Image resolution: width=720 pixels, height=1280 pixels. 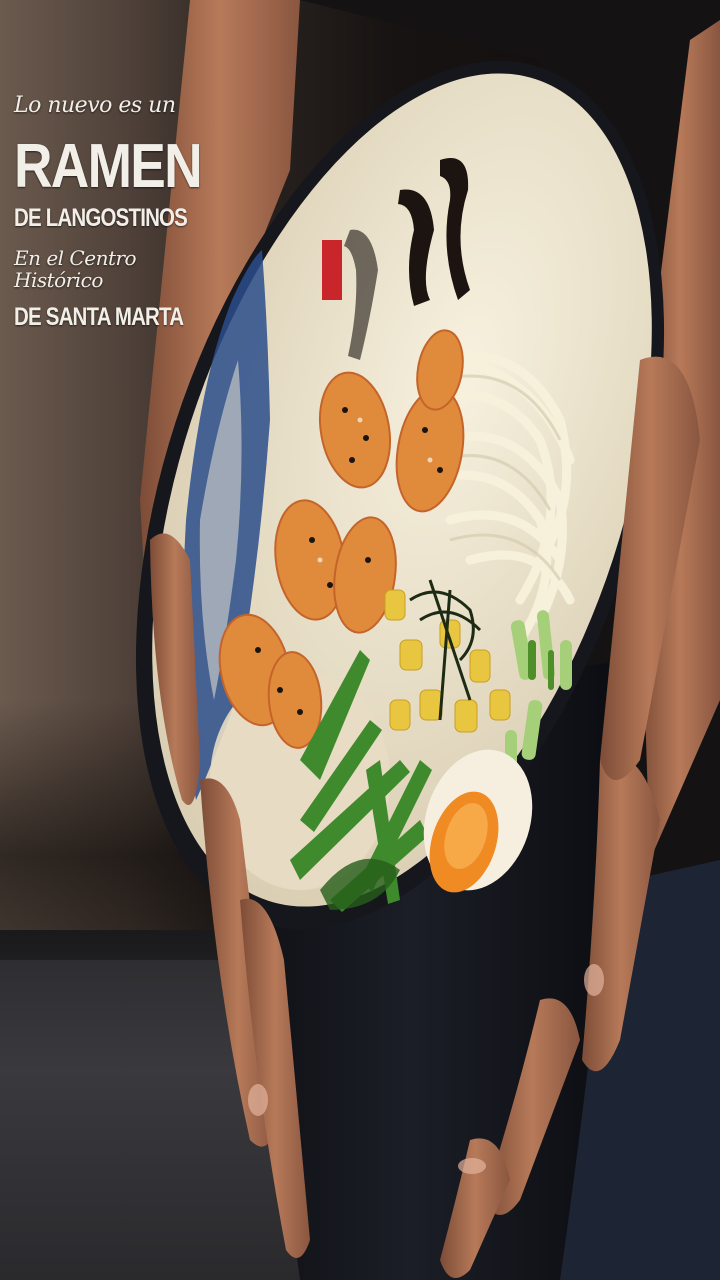 What do you see at coordinates (95, 105) in the screenshot?
I see `promo-line-1: Lo nuevo es un` at bounding box center [95, 105].